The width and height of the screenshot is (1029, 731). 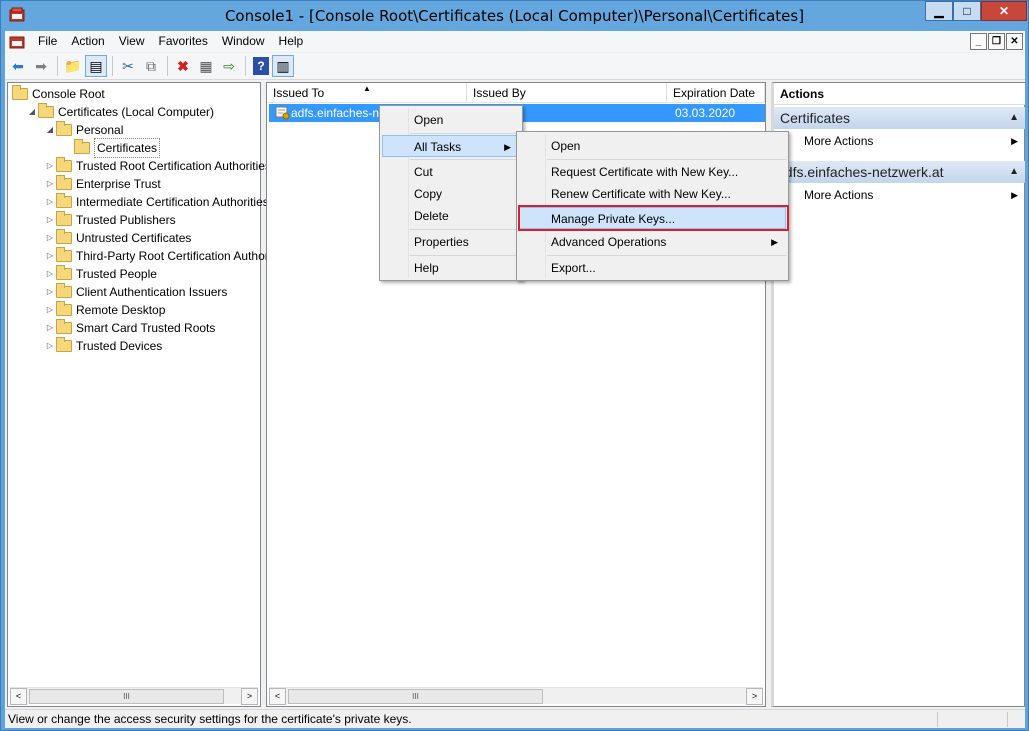 What do you see at coordinates (183, 41) in the screenshot?
I see `menu-favorites: Favorites` at bounding box center [183, 41].